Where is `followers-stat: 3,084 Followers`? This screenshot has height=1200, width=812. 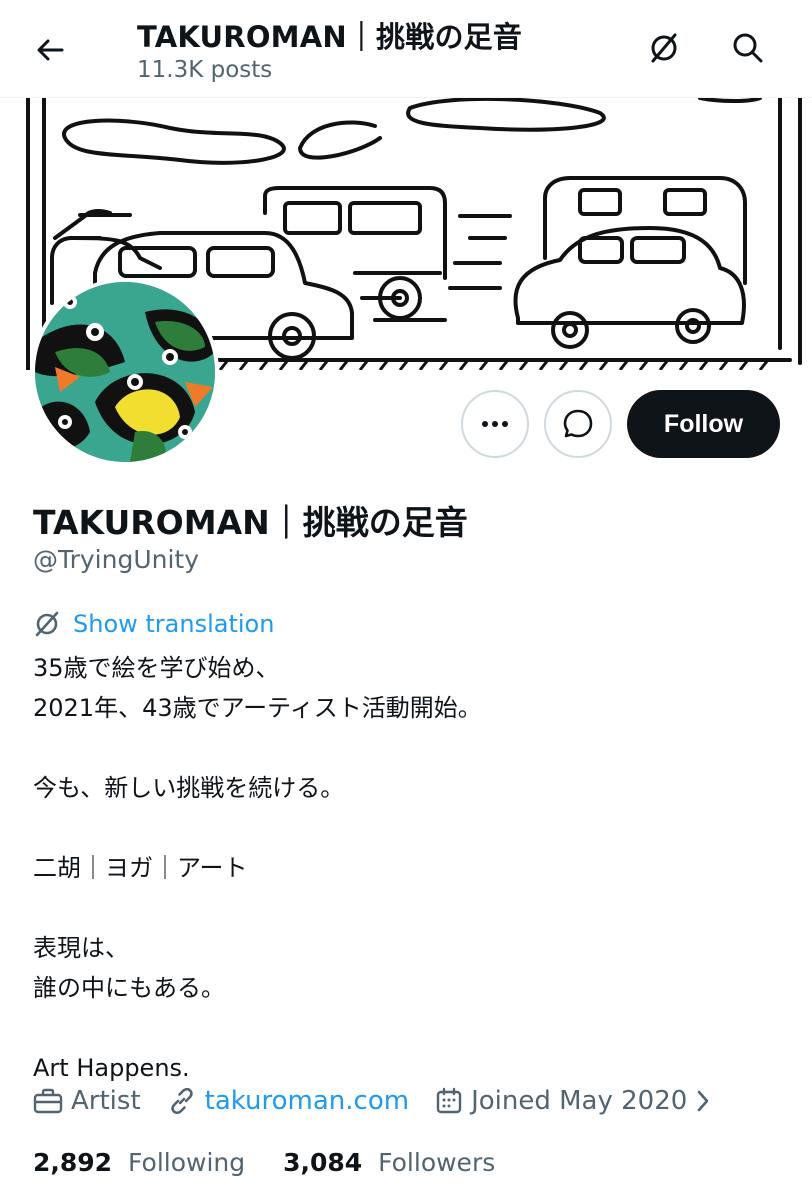
followers-stat: 3,084 Followers is located at coordinates (389, 1162).